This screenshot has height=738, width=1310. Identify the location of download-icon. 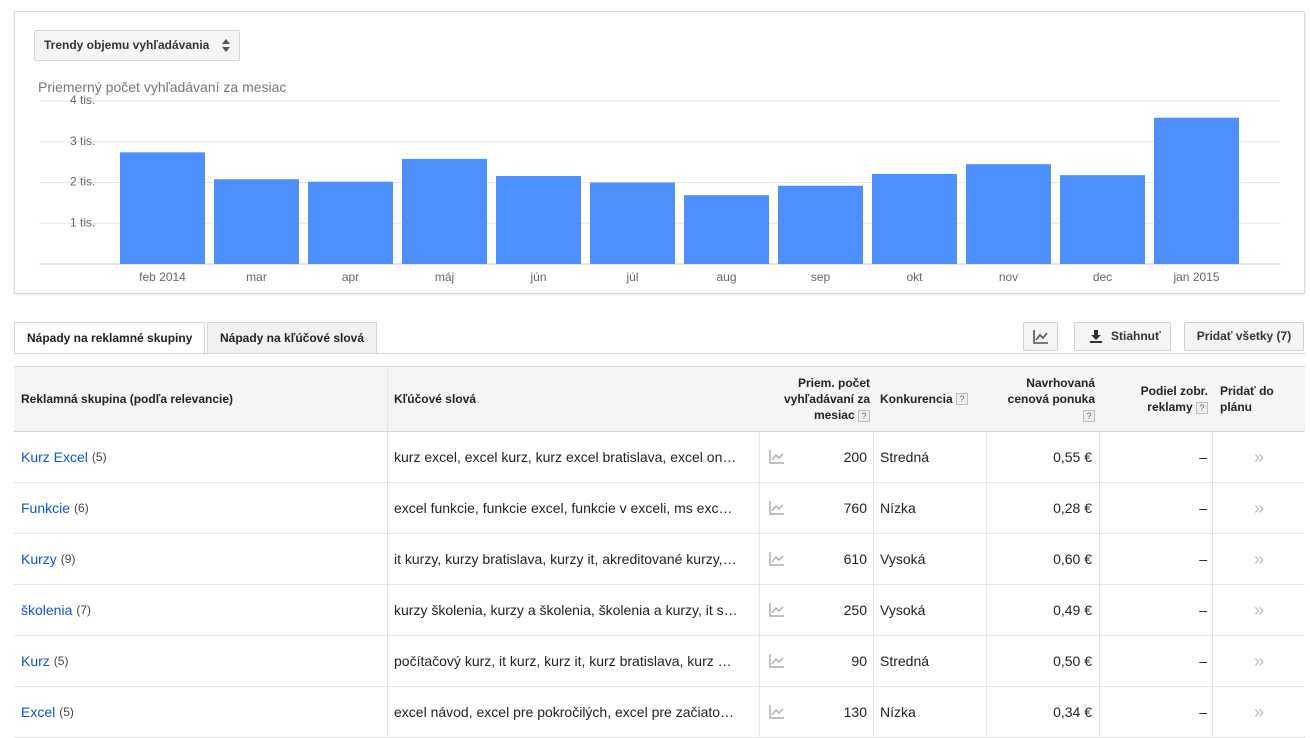
(1096, 336).